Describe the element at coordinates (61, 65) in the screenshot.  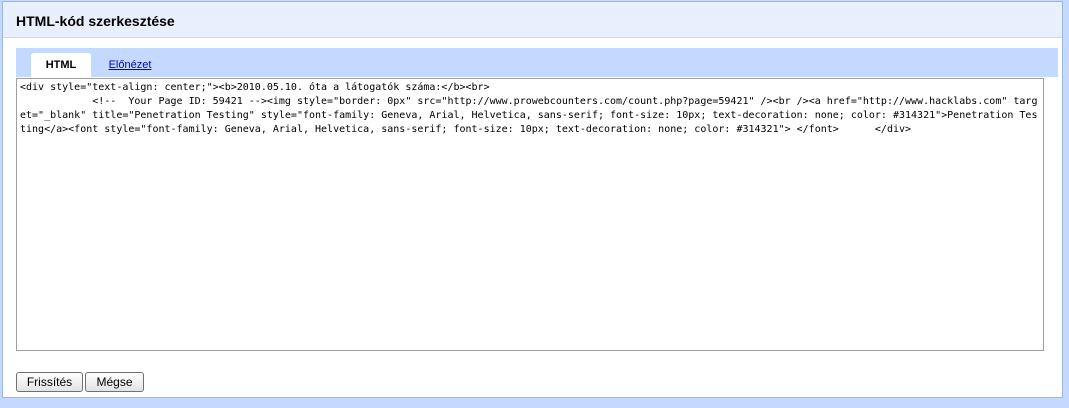
I see `tab-html: HTML` at that location.